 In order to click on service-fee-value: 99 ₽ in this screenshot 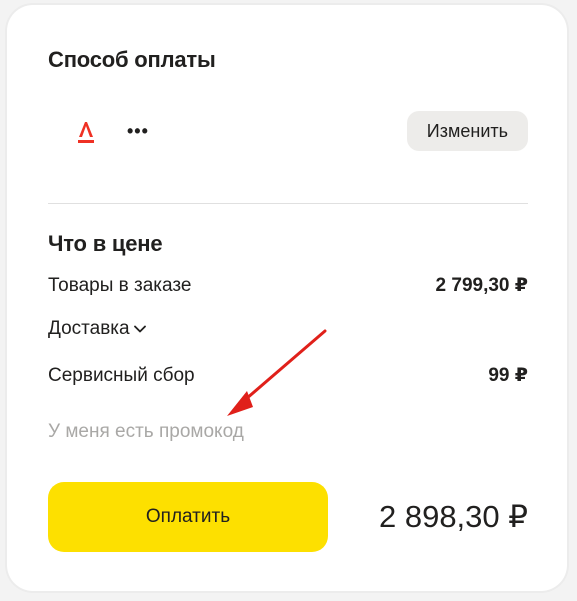, I will do `click(508, 375)`.